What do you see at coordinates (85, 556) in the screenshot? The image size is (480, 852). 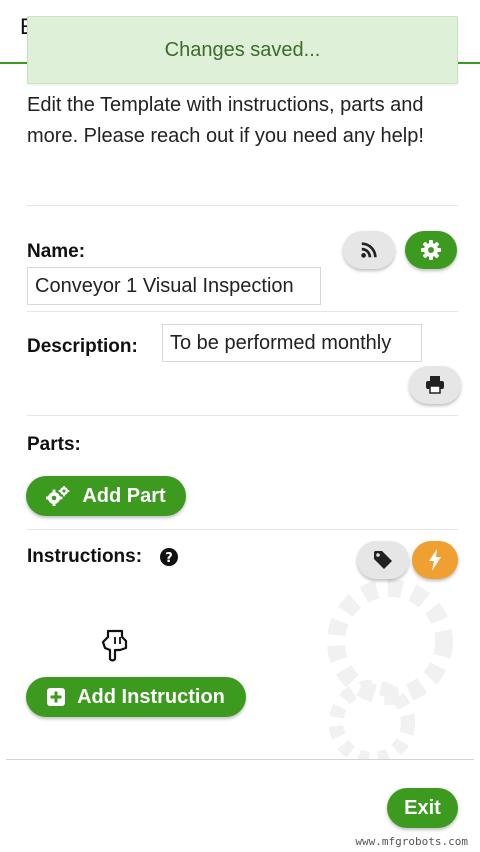 I see `instructions-label: Instructions:` at bounding box center [85, 556].